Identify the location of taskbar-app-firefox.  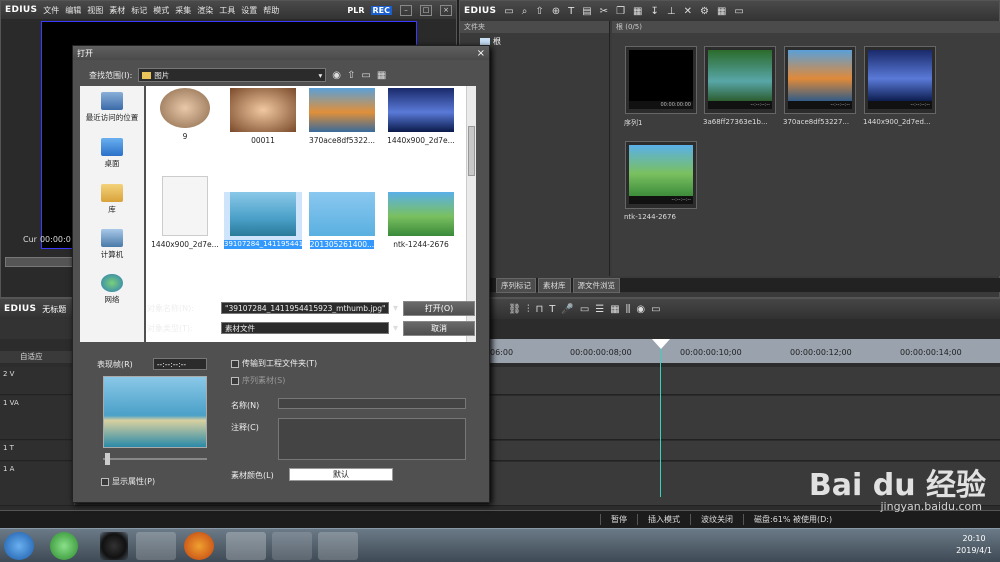
(199, 546).